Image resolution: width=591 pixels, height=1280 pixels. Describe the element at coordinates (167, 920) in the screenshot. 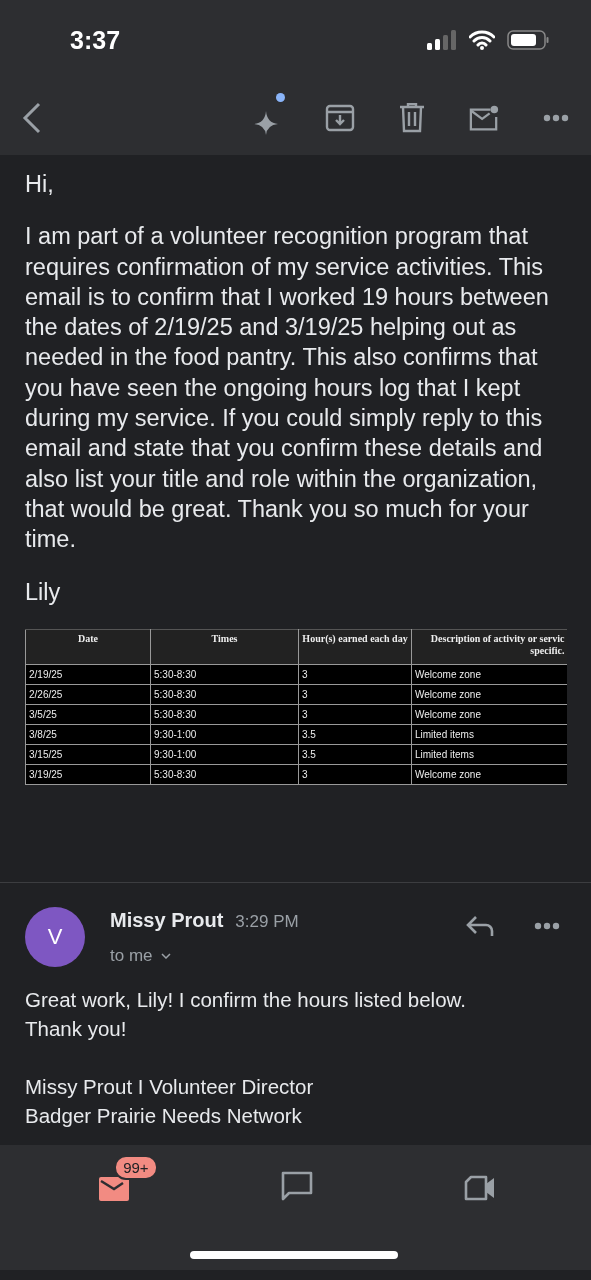

I see `sender-name: Missy Prout` at that location.